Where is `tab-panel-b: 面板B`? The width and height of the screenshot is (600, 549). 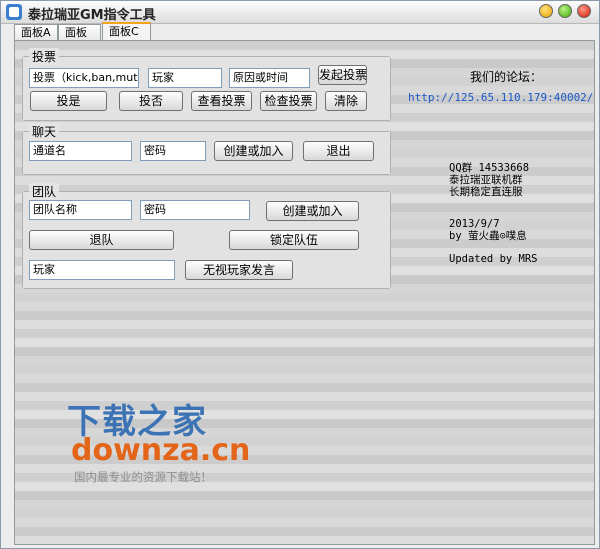
tab-panel-b: 面板B is located at coordinates (79, 39).